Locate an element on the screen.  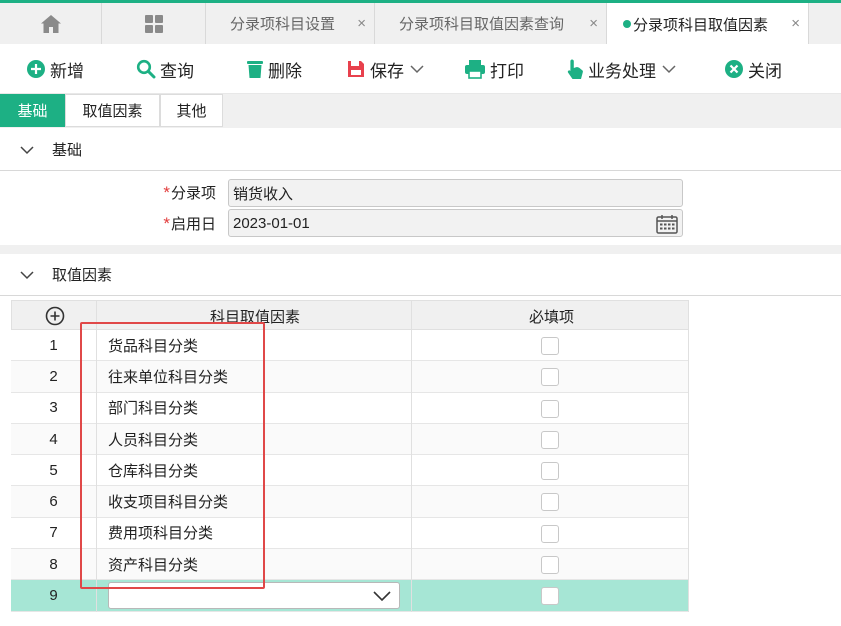
factor-cell: 人员科目分类 is located at coordinates (153, 439).